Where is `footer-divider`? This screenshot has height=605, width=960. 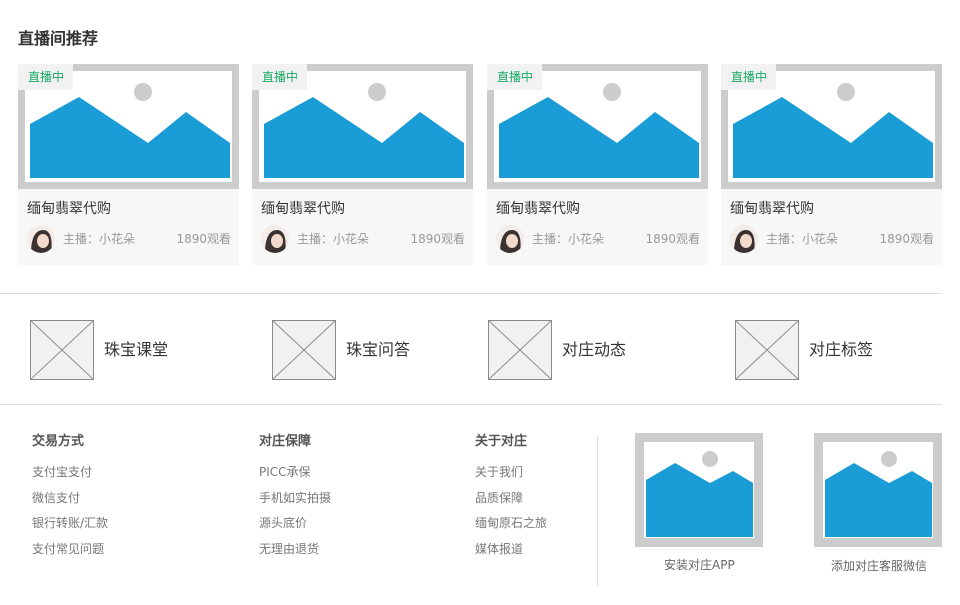 footer-divider is located at coordinates (597, 511).